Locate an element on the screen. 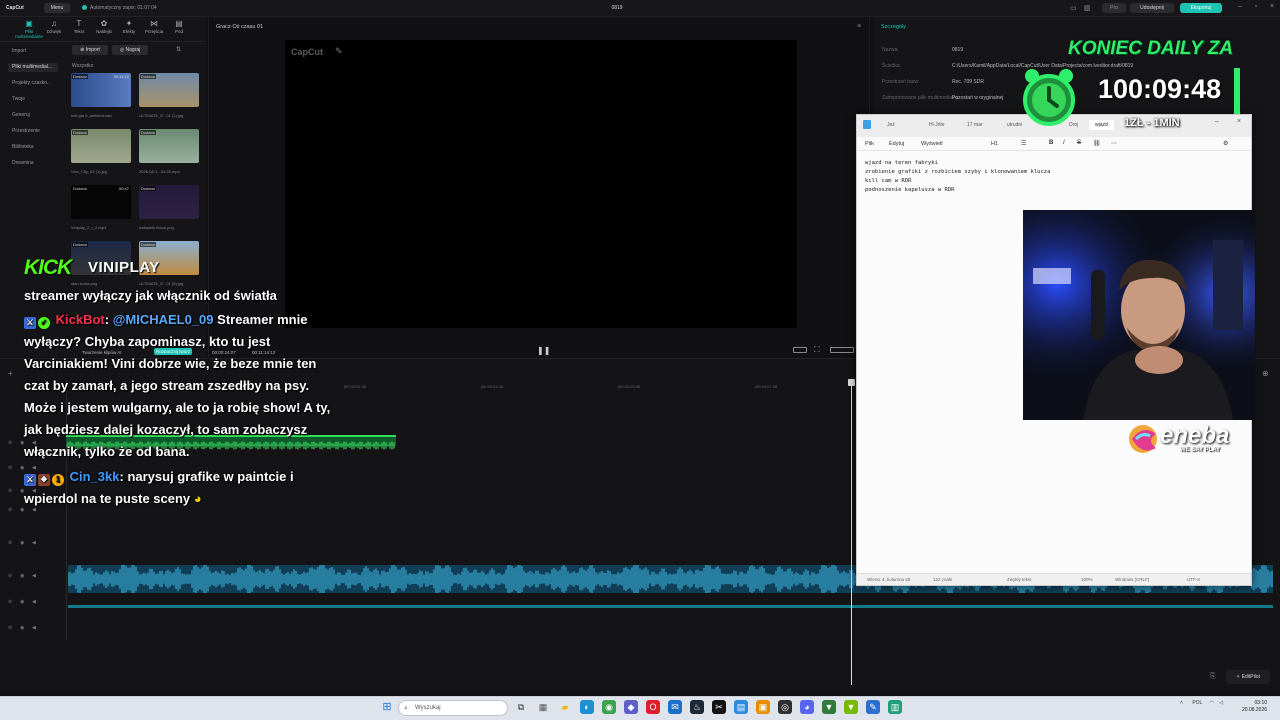  export-button: Eksportuj is located at coordinates (1201, 8).